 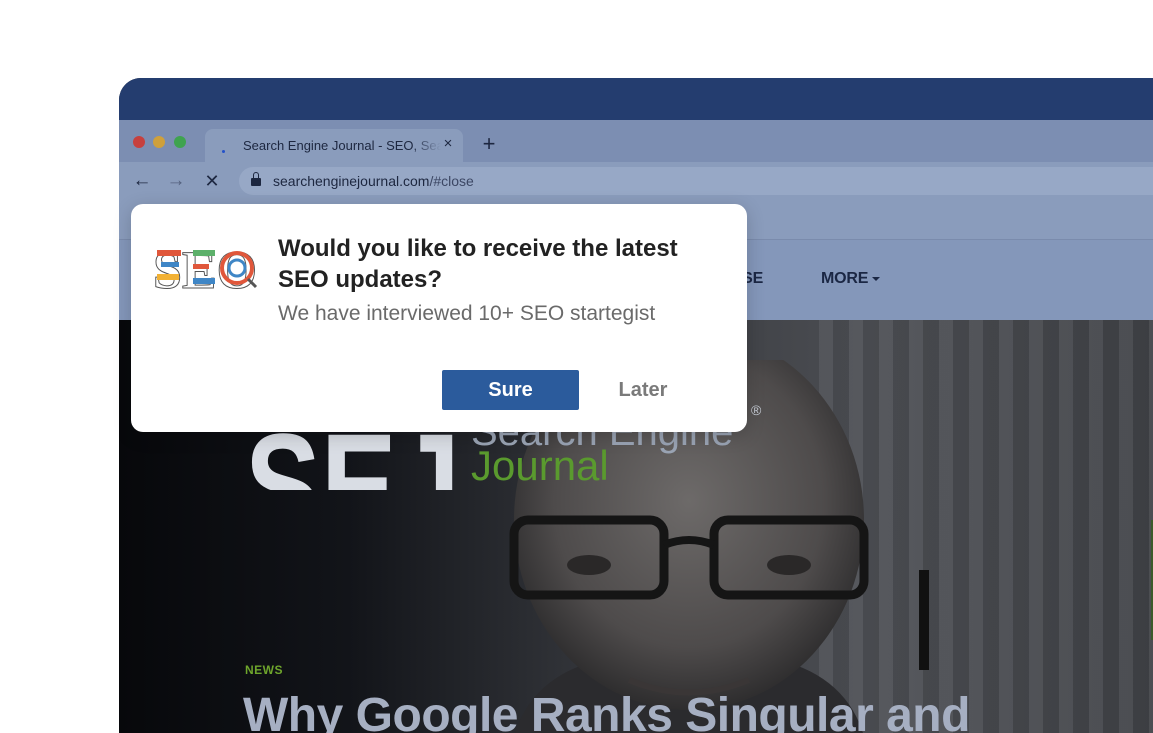 What do you see at coordinates (467, 313) in the screenshot?
I see `dialog-subtitle: We have interviewed 10+ SEO startegist` at bounding box center [467, 313].